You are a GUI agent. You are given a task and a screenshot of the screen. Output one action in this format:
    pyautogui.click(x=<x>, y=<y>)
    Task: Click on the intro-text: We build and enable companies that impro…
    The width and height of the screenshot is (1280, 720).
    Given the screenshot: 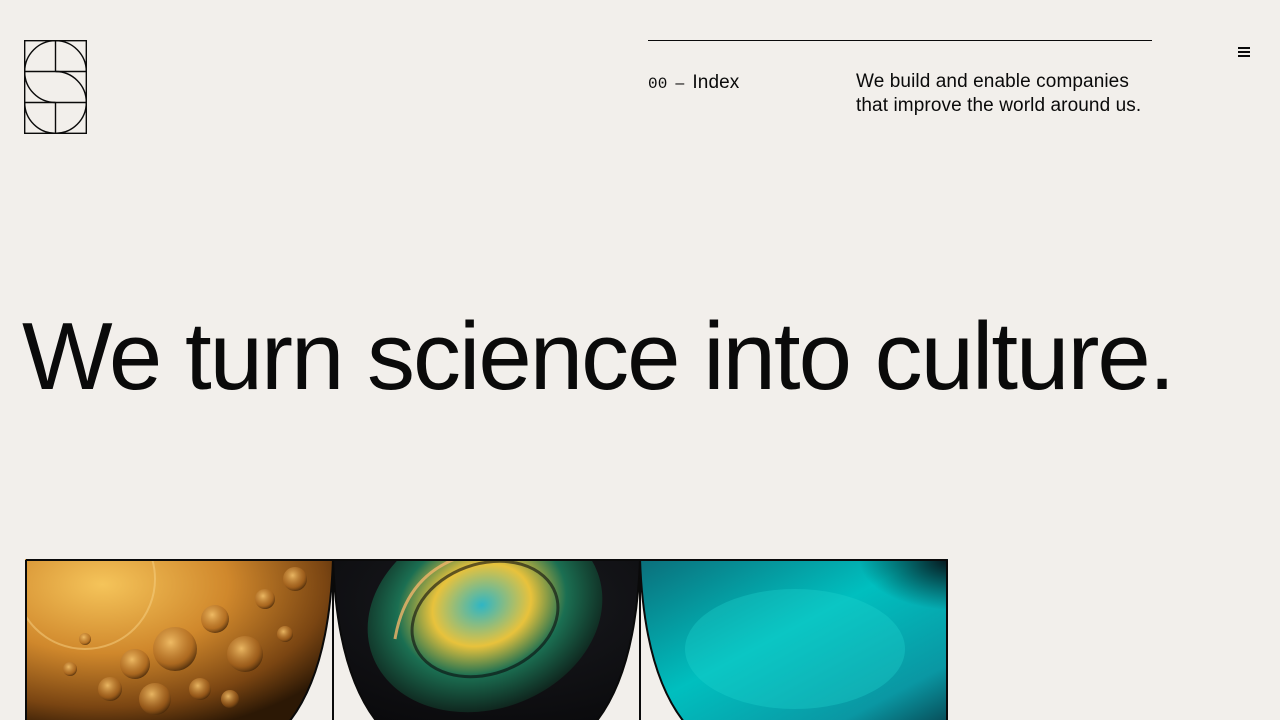 What is the action you would take?
    pyautogui.click(x=999, y=93)
    